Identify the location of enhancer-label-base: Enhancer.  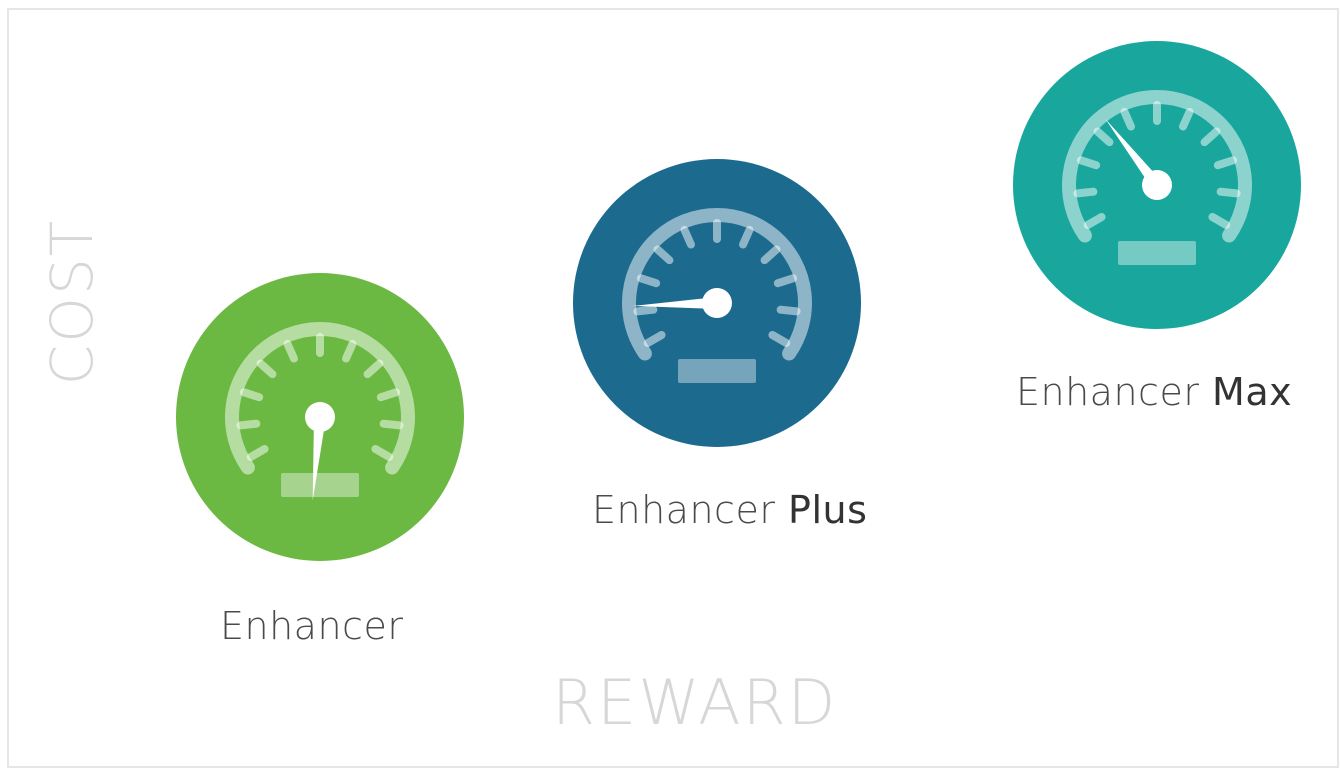
(312, 626).